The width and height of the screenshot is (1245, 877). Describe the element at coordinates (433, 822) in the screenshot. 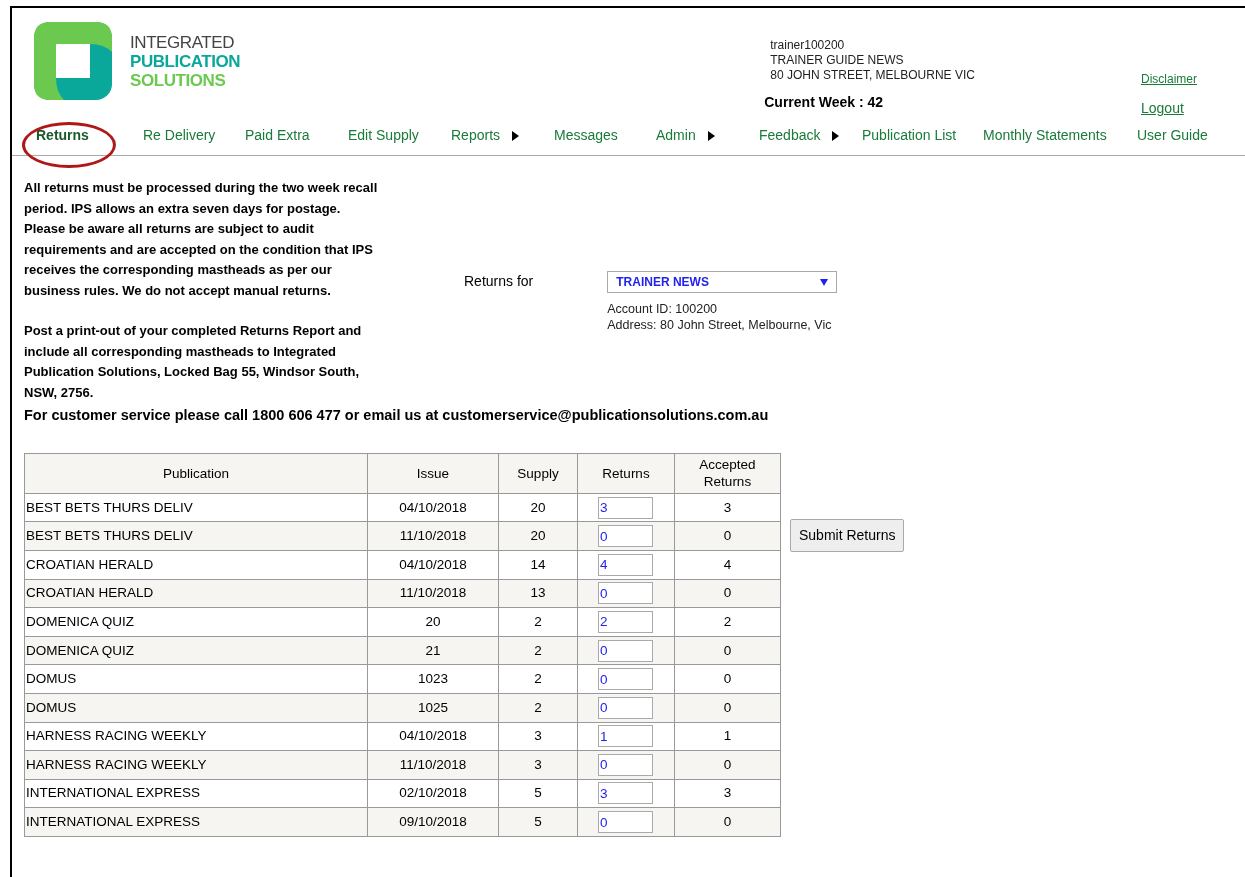

I see `table-cell: 09/10/2018` at that location.